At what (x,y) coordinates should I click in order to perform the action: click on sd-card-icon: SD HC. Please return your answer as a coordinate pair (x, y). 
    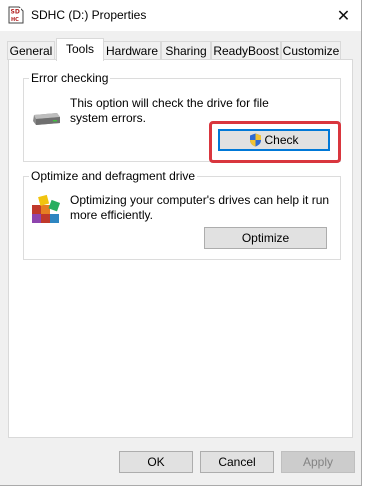
    Looking at the image, I should click on (16, 15).